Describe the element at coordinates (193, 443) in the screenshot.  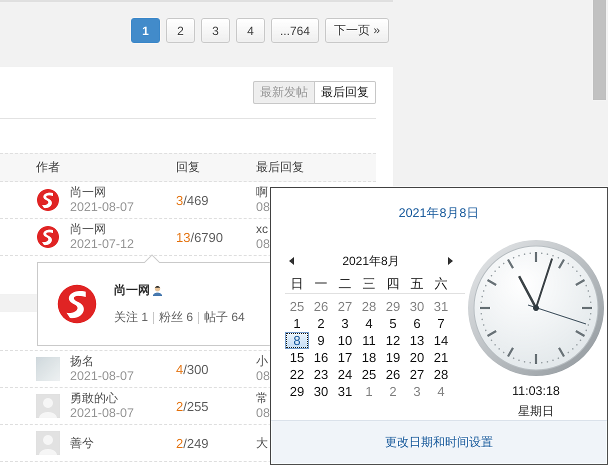
I see `reply-count: 2/249` at that location.